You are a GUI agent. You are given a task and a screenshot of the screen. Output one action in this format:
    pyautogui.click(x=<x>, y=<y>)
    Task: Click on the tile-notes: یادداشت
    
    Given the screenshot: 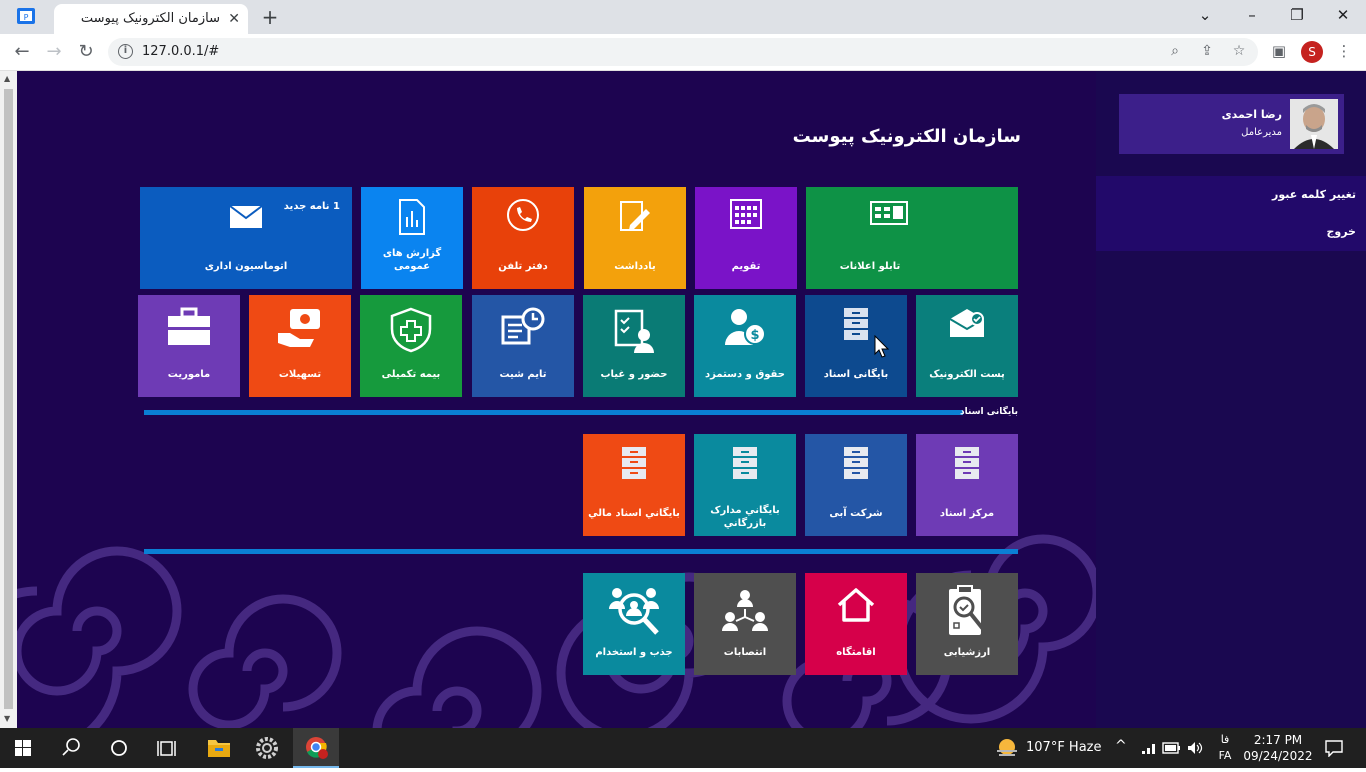 What is the action you would take?
    pyautogui.click(x=635, y=238)
    